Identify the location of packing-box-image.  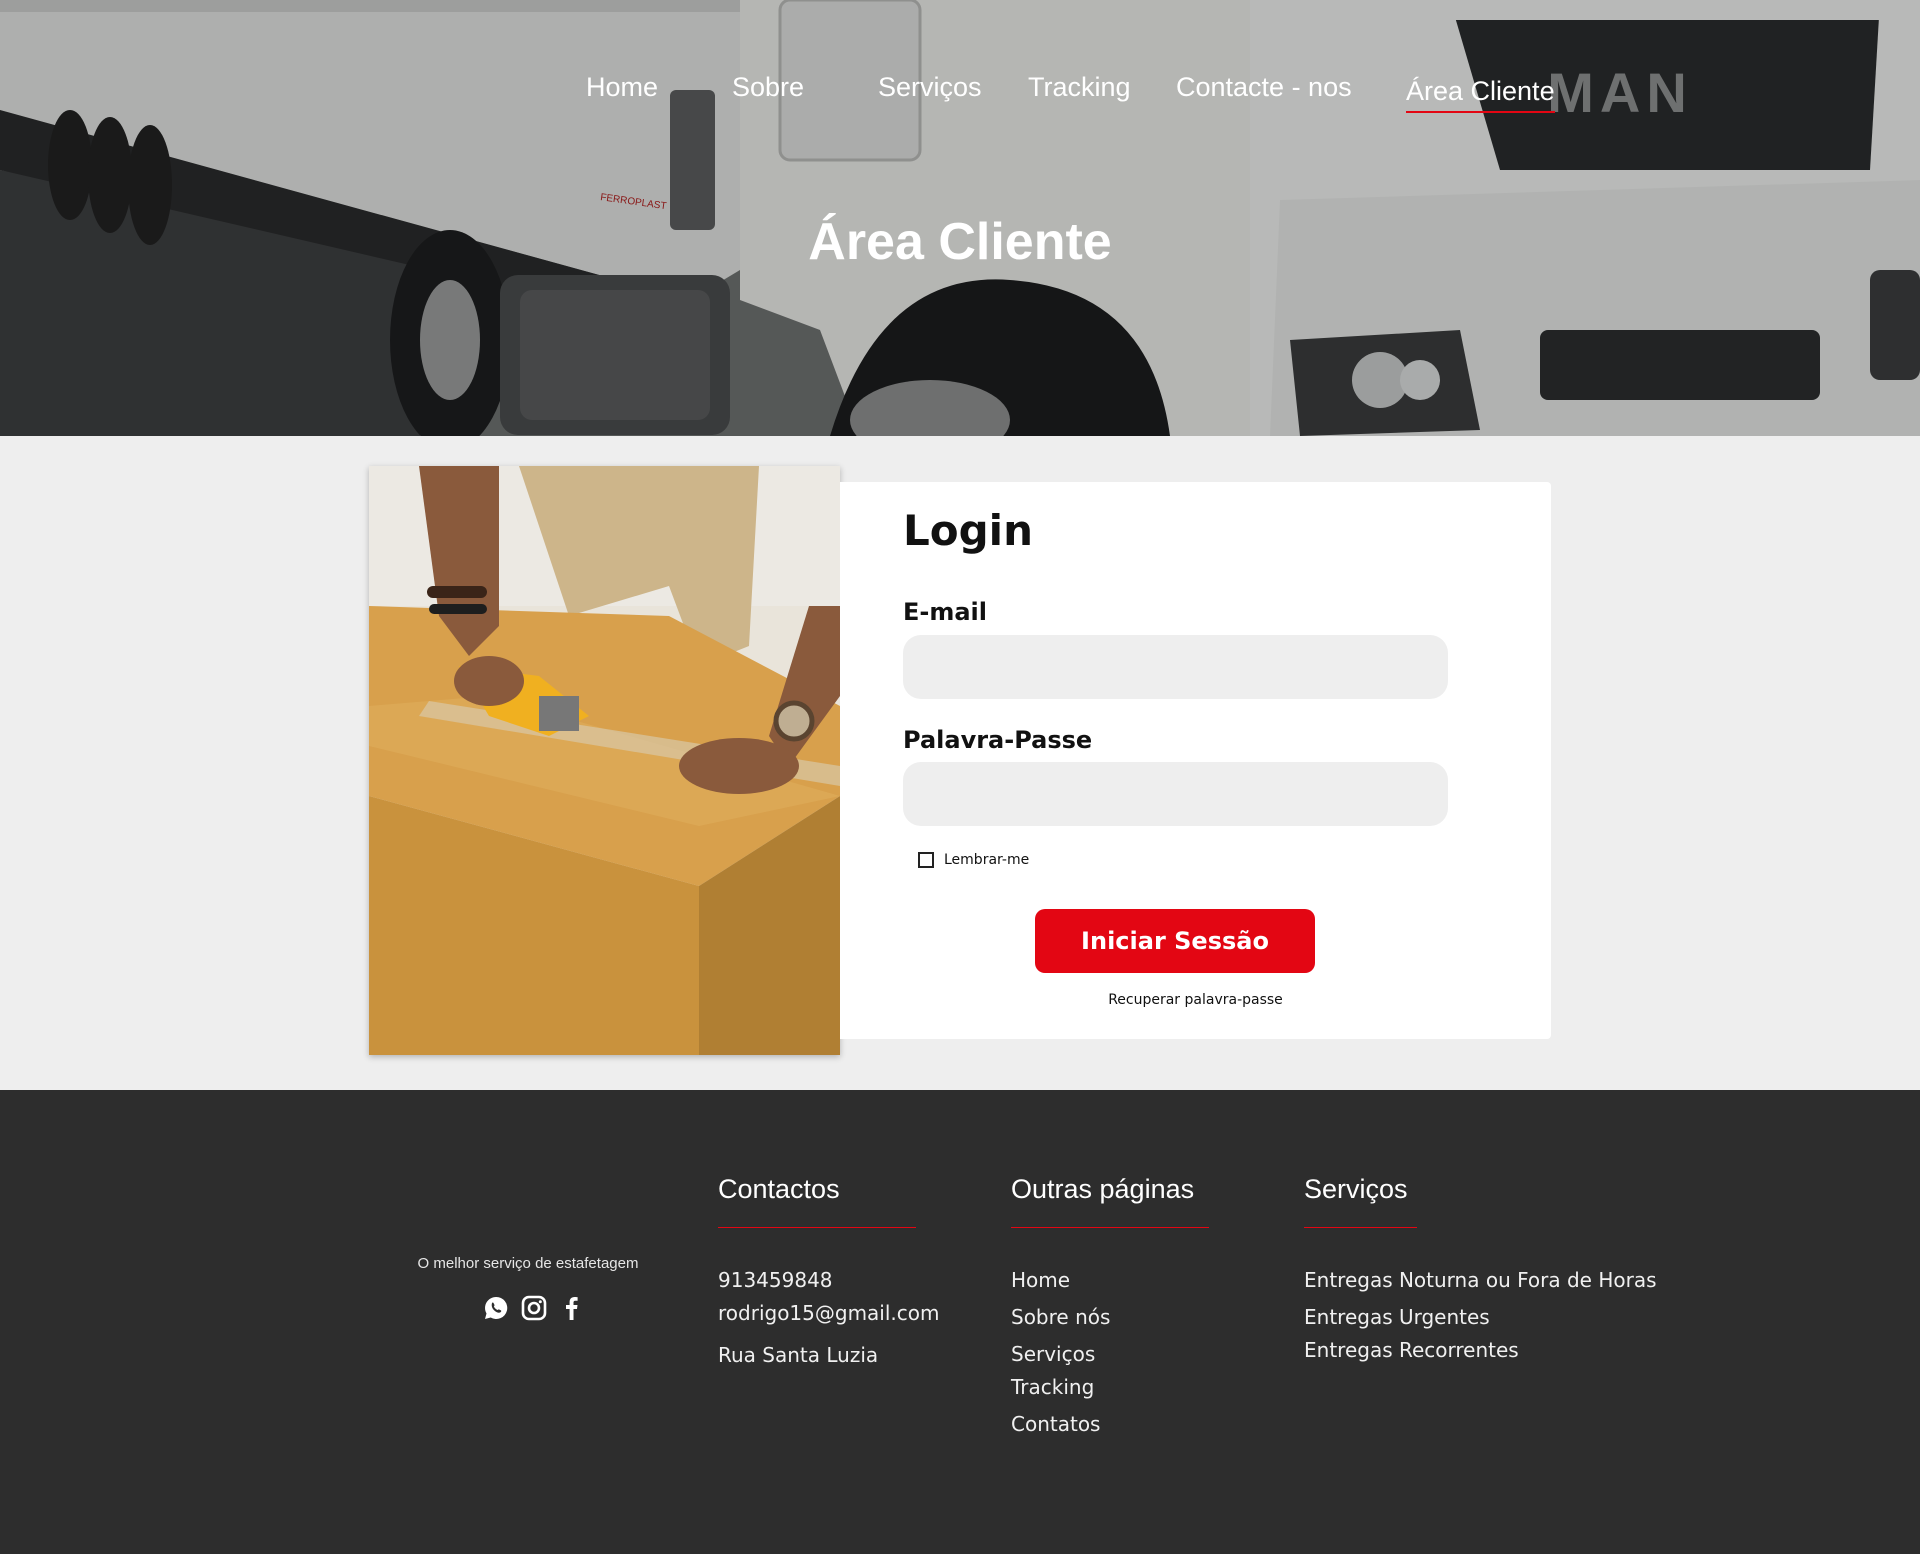
(604, 760).